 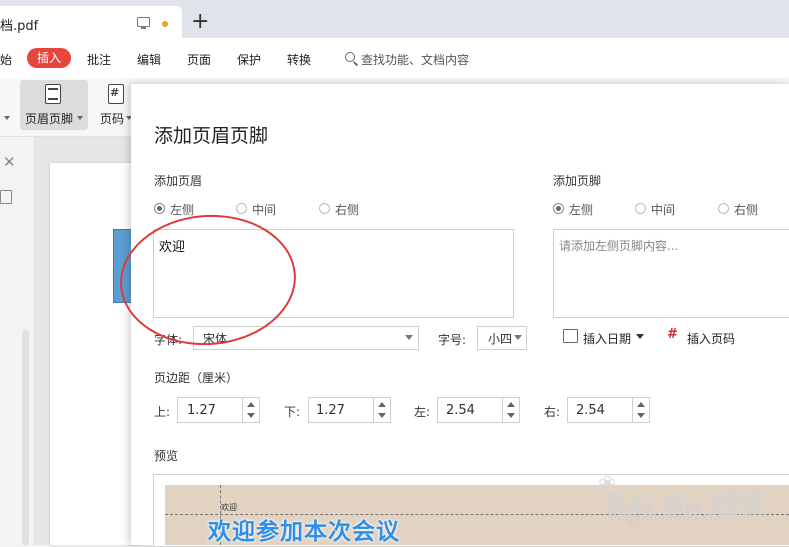 What do you see at coordinates (558, 208) in the screenshot?
I see `footer-radio-left` at bounding box center [558, 208].